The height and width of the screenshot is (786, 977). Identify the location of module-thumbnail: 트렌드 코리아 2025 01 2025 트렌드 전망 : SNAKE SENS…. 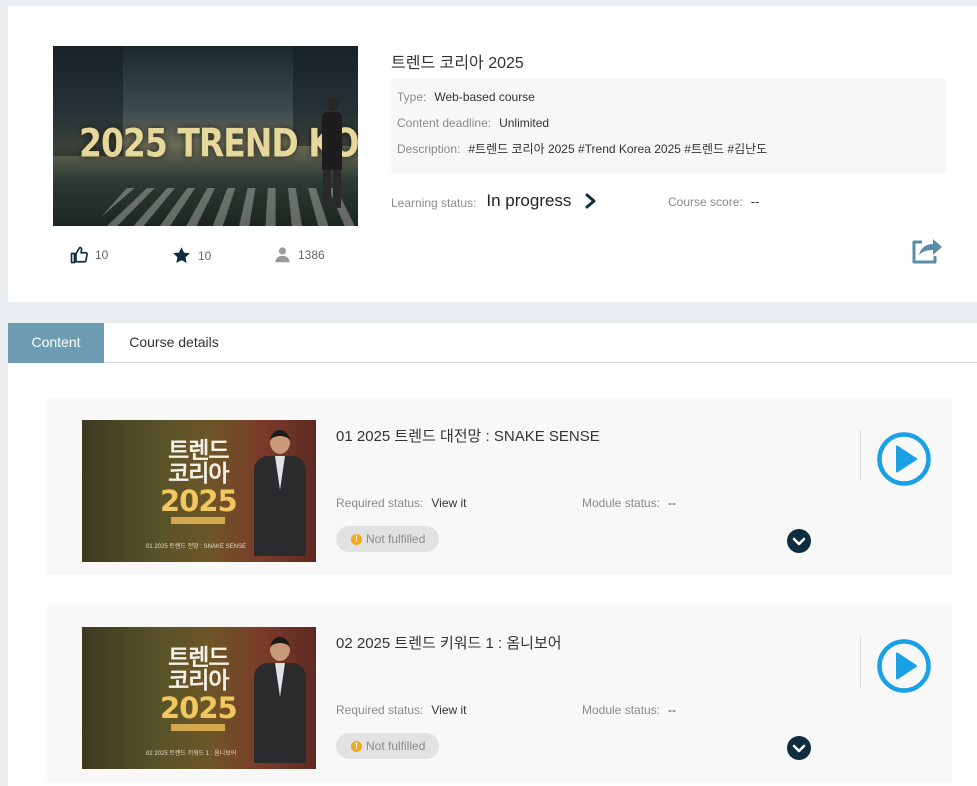
(199, 491).